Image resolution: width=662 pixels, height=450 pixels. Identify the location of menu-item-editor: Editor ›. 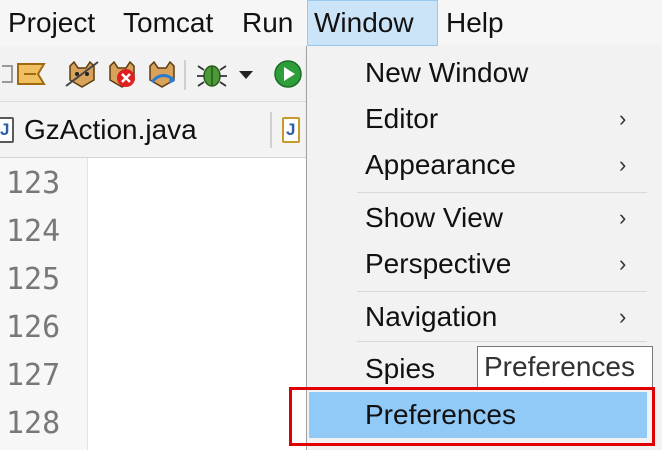
(484, 119).